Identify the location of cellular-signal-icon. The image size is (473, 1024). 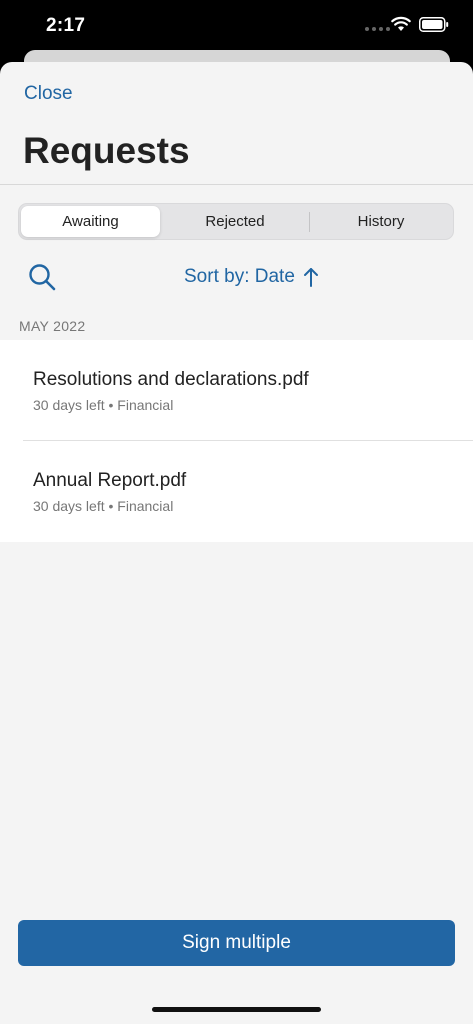
(377, 29).